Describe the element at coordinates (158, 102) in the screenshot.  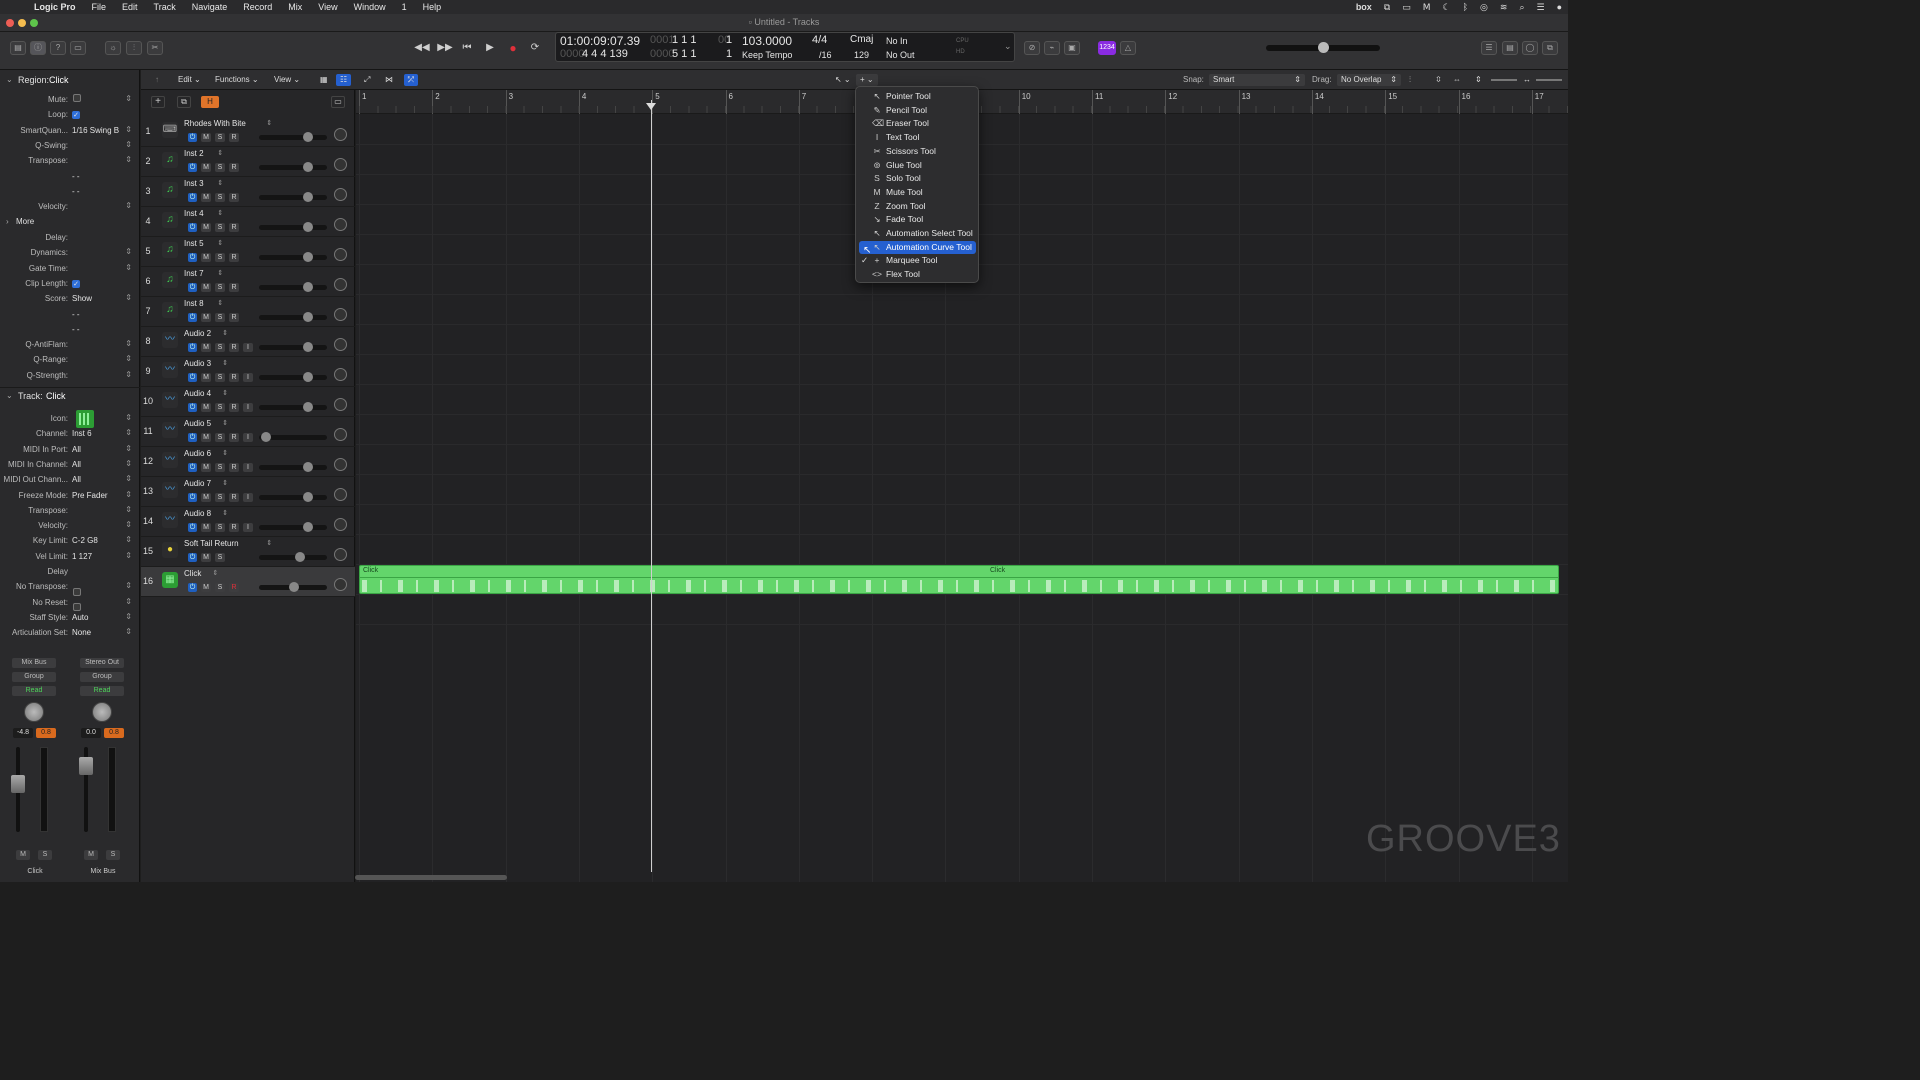
I see `add-track-button: +` at that location.